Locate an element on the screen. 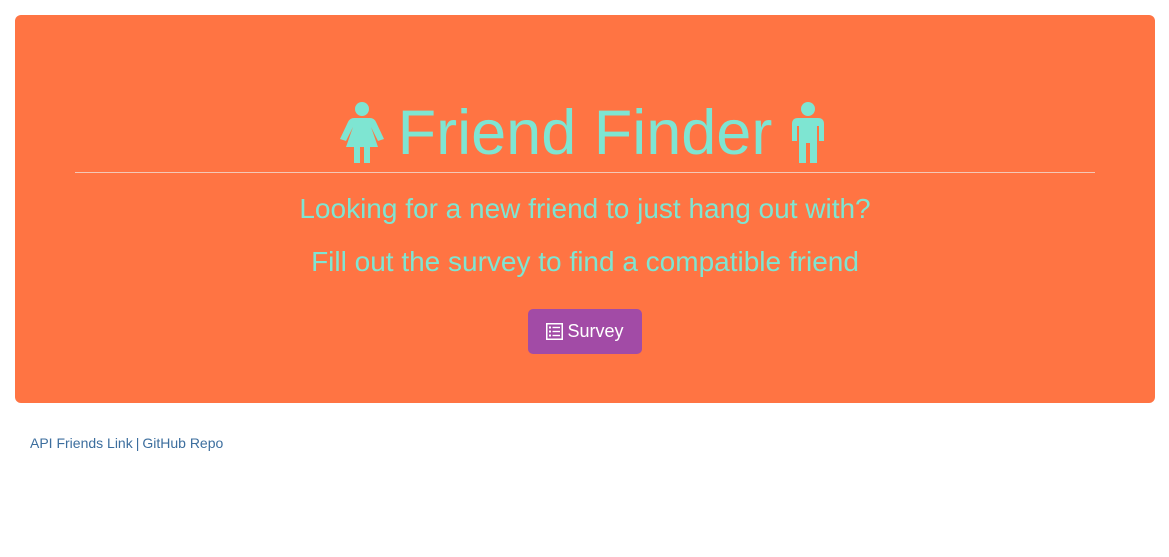 The width and height of the screenshot is (1169, 557). male-icon is located at coordinates (808, 132).